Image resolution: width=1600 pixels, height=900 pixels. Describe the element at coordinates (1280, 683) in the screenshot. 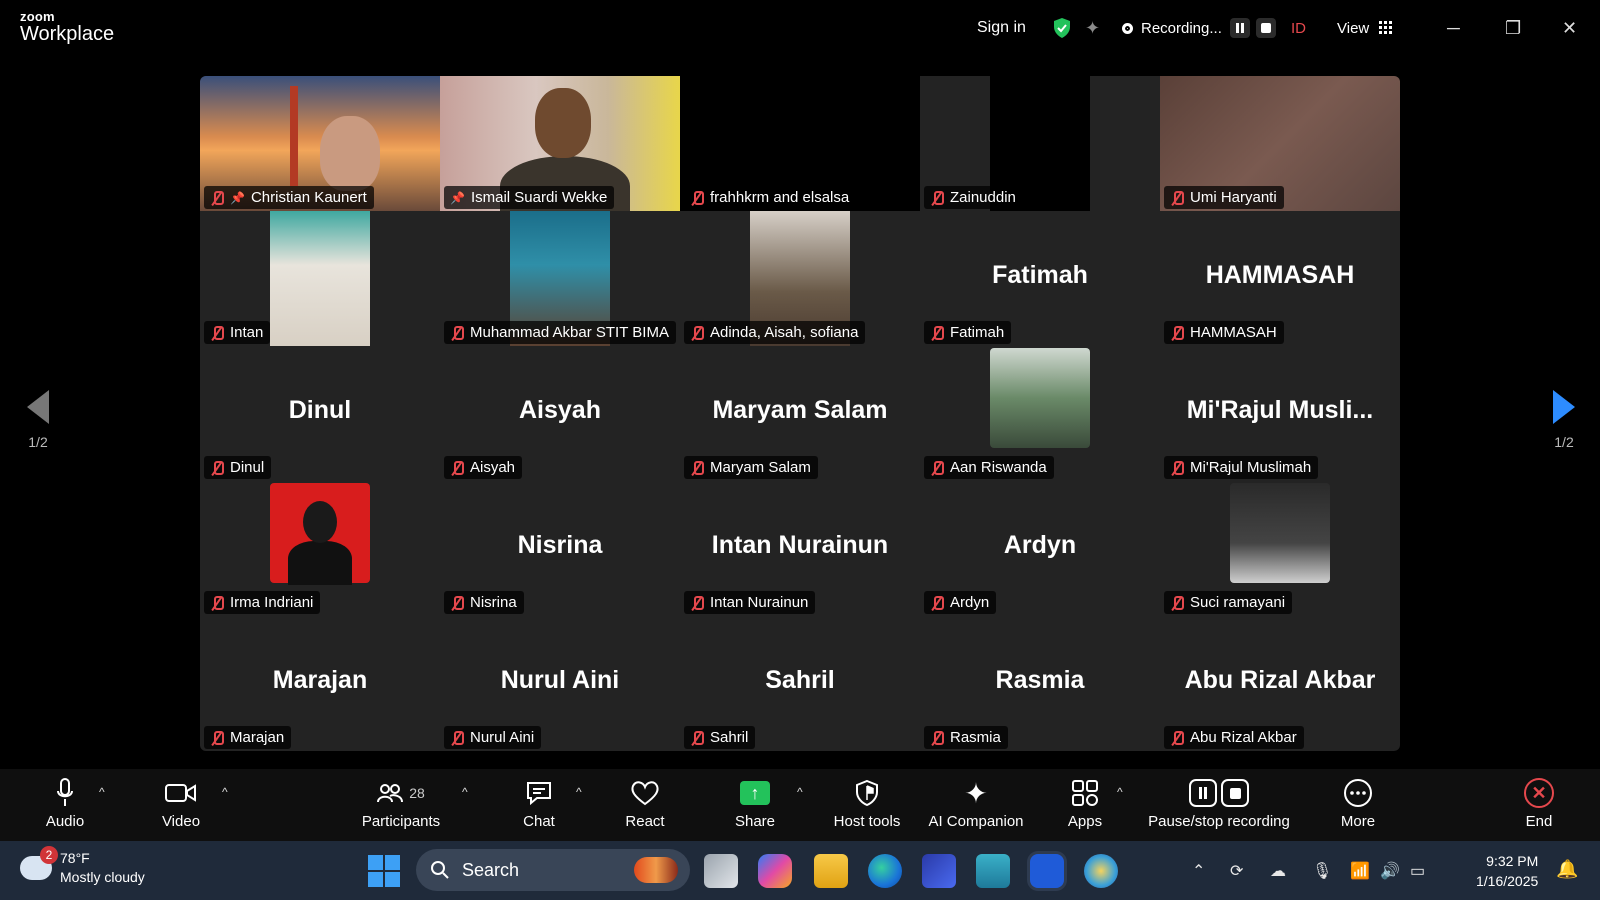

I see `participant-tile: Abu Rizal Akbar Abu Rizal Akbar` at that location.